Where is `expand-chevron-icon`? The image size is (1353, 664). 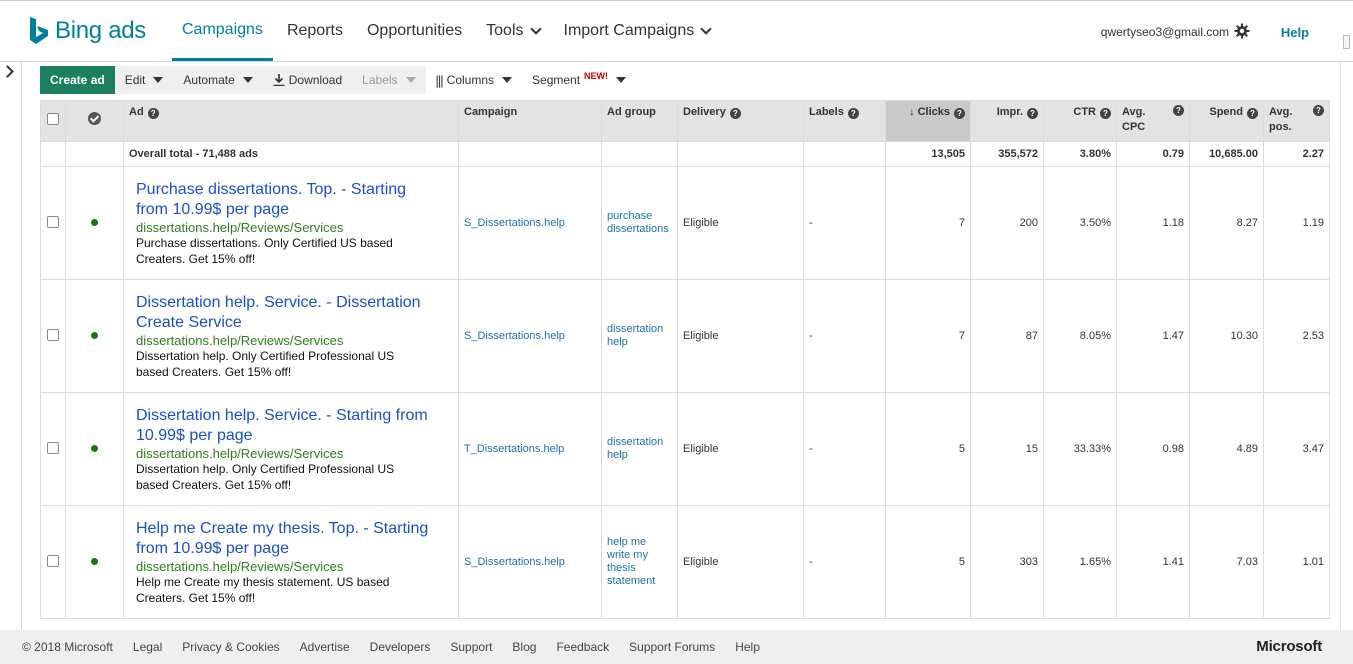 expand-chevron-icon is located at coordinates (7, 71).